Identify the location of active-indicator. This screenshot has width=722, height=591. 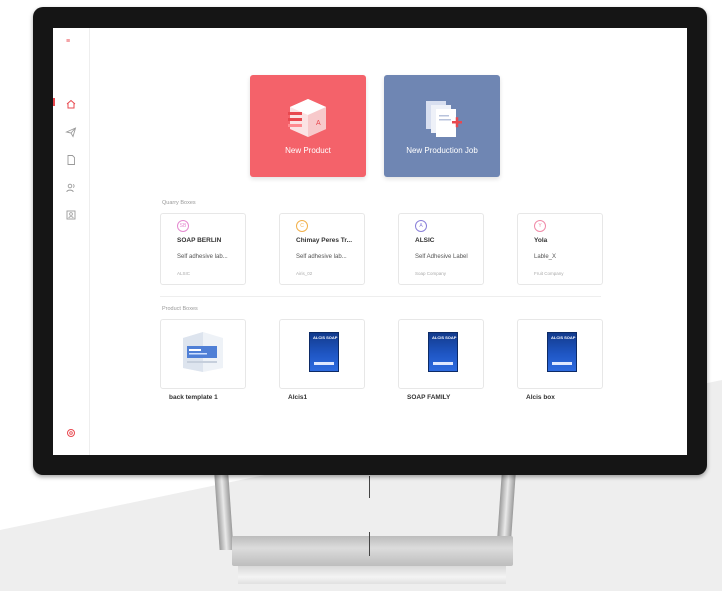
(54, 102).